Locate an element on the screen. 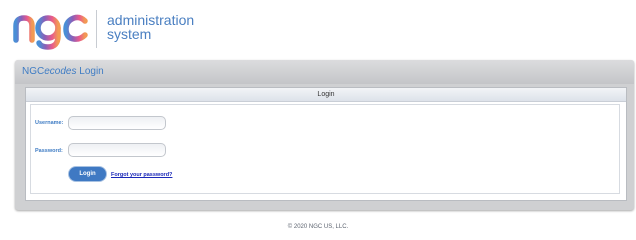  copyright-footer: © 2020 NGC US, LLC. is located at coordinates (318, 227).